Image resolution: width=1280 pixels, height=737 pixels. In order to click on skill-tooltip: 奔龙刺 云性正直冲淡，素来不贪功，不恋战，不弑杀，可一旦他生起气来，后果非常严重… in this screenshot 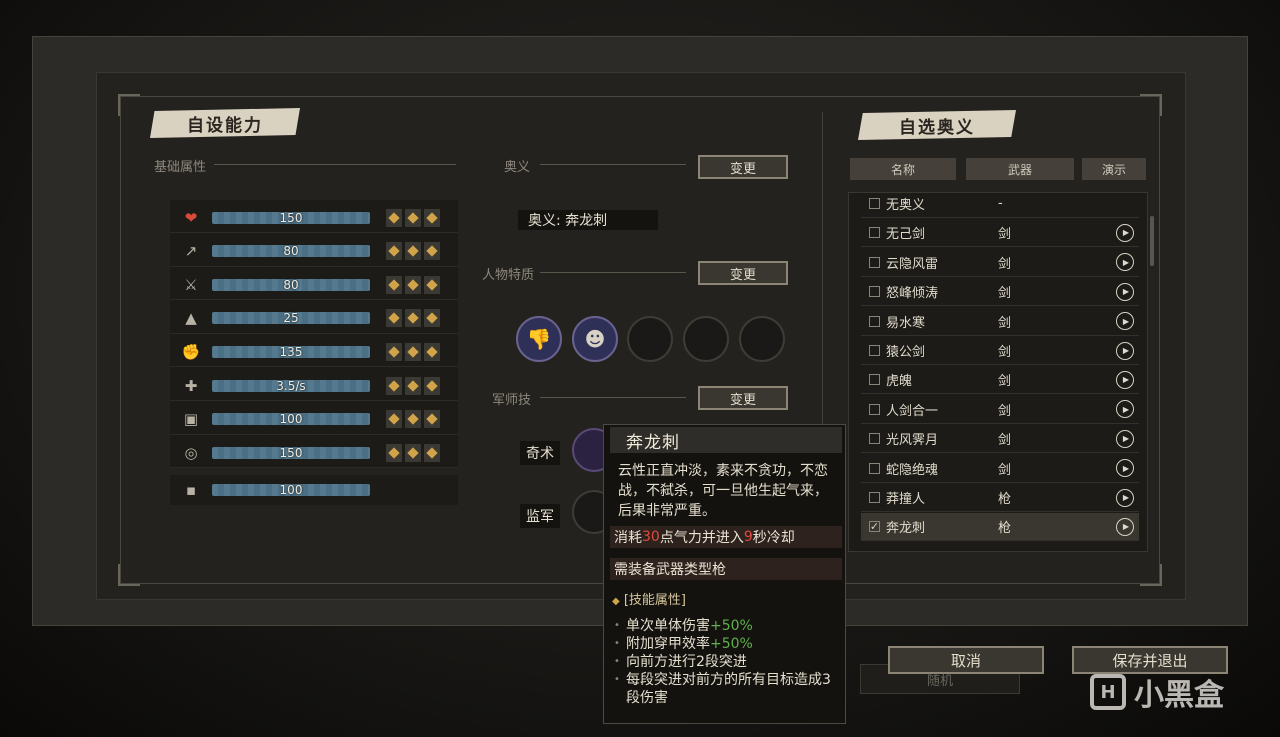, I will do `click(724, 574)`.